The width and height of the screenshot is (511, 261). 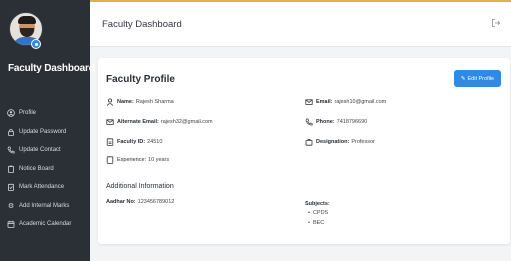 I want to click on sidebar-item-update-contact: Update Contact, so click(x=45, y=150).